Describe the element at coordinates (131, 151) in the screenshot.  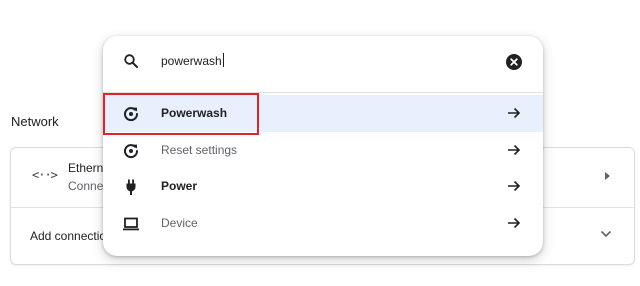
I see `reset-icon` at that location.